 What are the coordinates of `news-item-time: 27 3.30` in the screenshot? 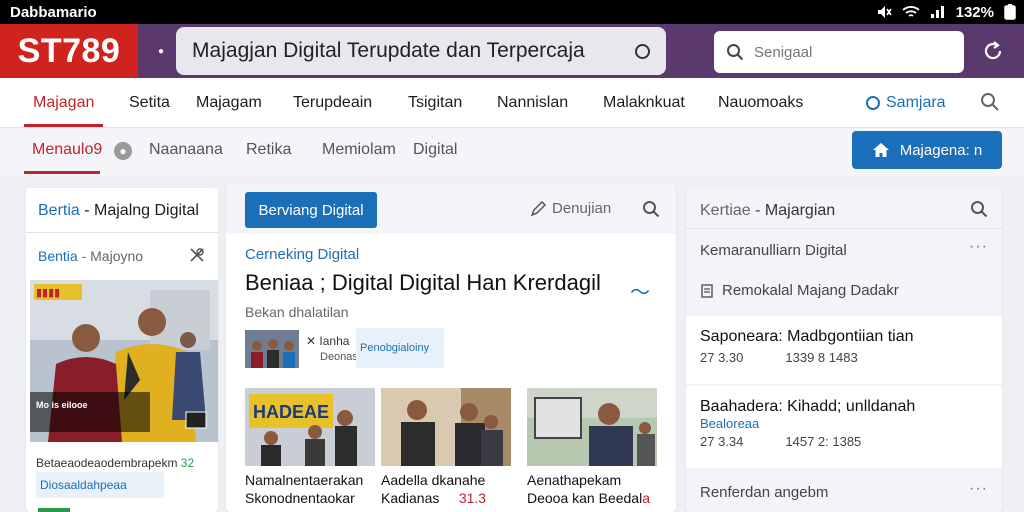 It's located at (722, 357).